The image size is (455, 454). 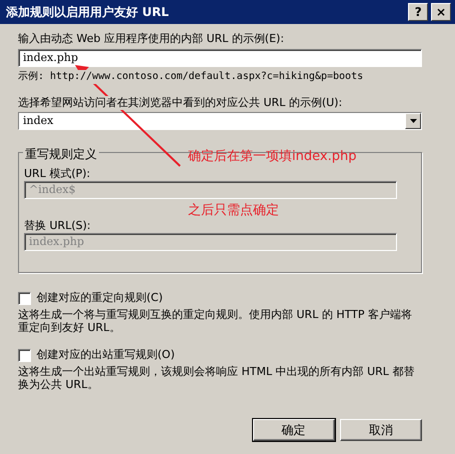 I want to click on field-label: URL 模式(P):, so click(x=57, y=174).